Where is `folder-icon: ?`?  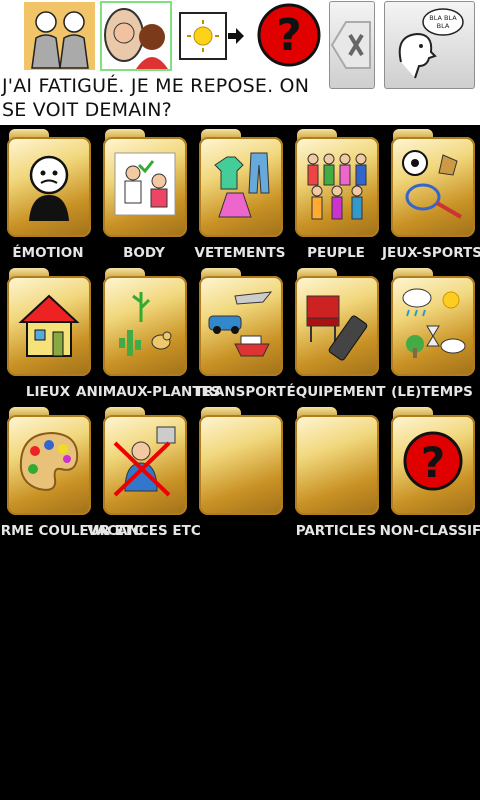 folder-icon: ? is located at coordinates (433, 461).